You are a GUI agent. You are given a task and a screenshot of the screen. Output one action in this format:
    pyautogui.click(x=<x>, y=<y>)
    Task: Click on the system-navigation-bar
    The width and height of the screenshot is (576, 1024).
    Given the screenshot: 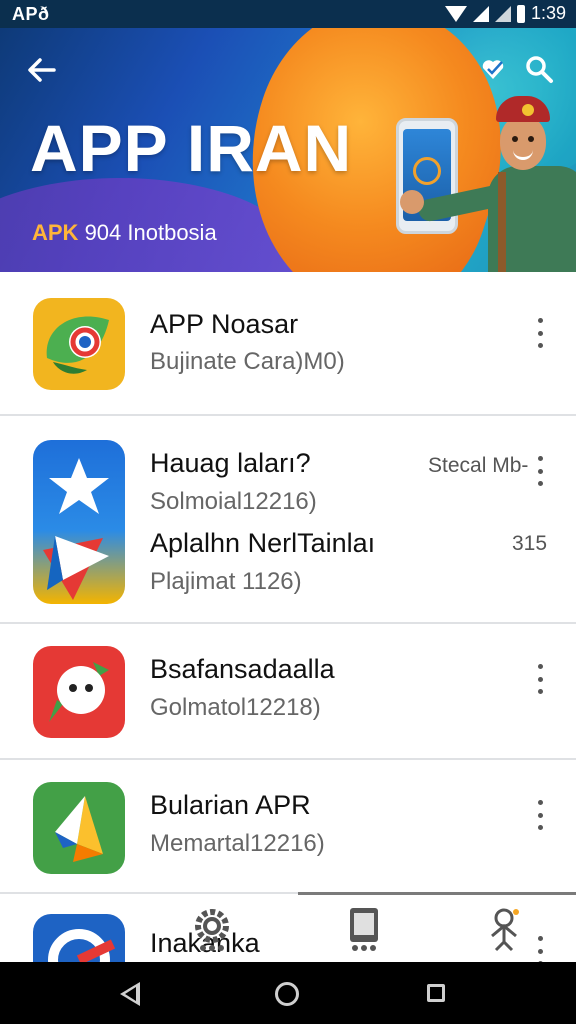 What is the action you would take?
    pyautogui.click(x=288, y=993)
    